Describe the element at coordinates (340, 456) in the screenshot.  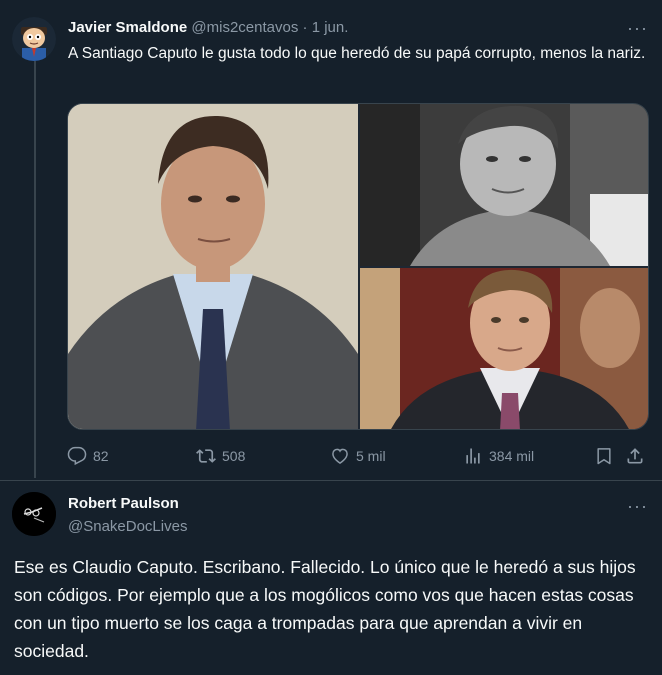
I see `heart-icon` at that location.